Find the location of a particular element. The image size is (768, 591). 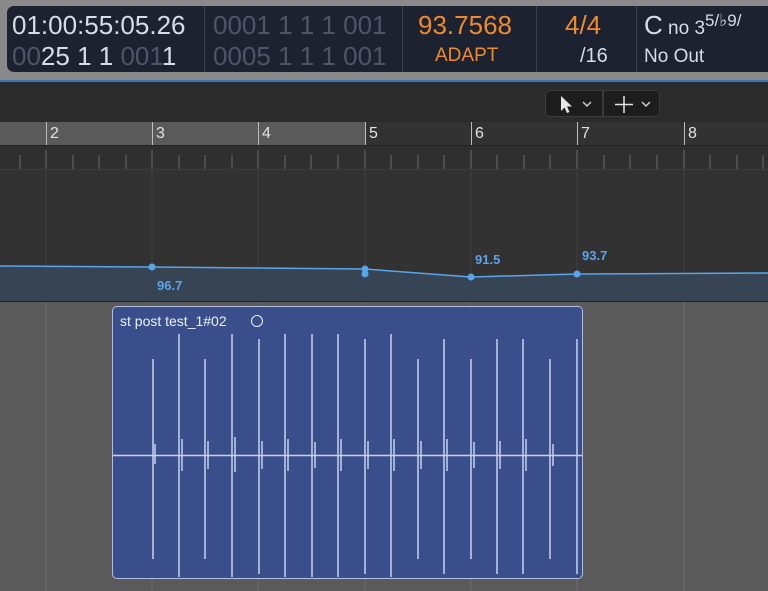

bar-number: 2 is located at coordinates (54, 133).